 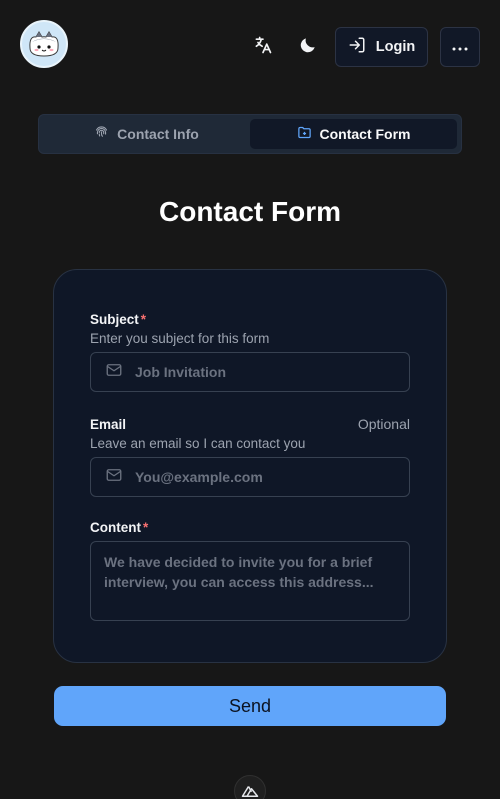 I want to click on avatar, so click(x=44, y=44).